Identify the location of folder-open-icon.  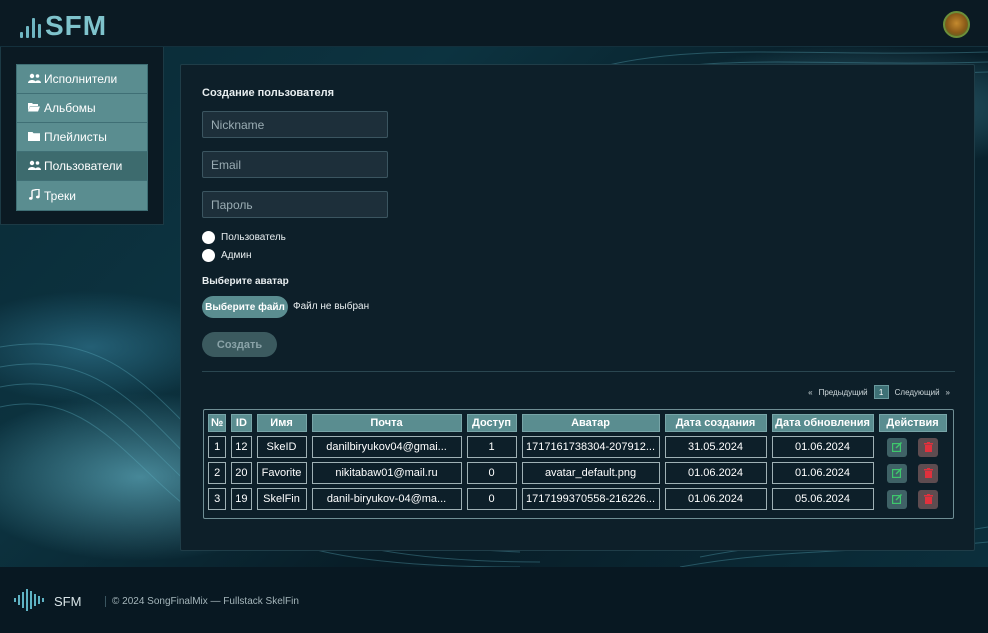
(34, 108).